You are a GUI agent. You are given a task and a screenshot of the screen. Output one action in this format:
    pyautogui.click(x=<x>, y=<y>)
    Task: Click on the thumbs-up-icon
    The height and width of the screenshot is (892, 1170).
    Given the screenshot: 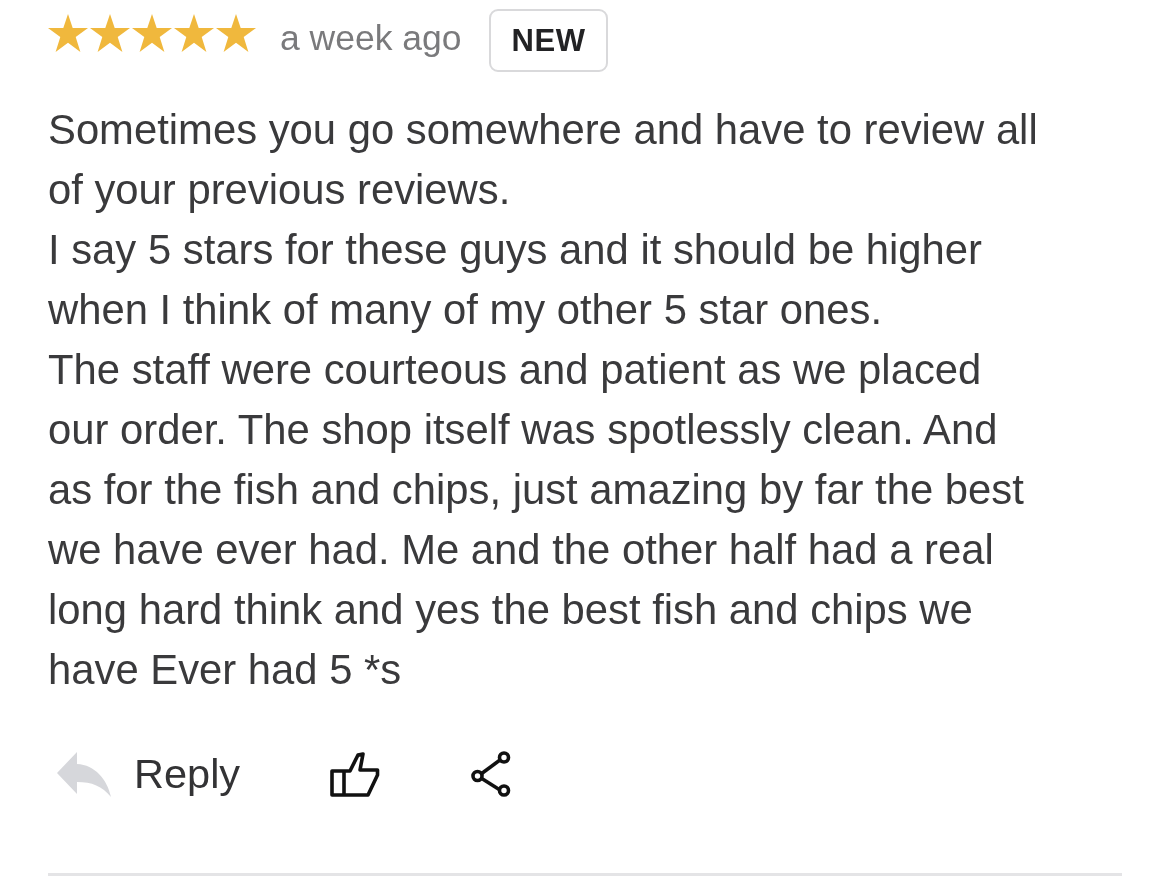 What is the action you would take?
    pyautogui.click(x=355, y=774)
    